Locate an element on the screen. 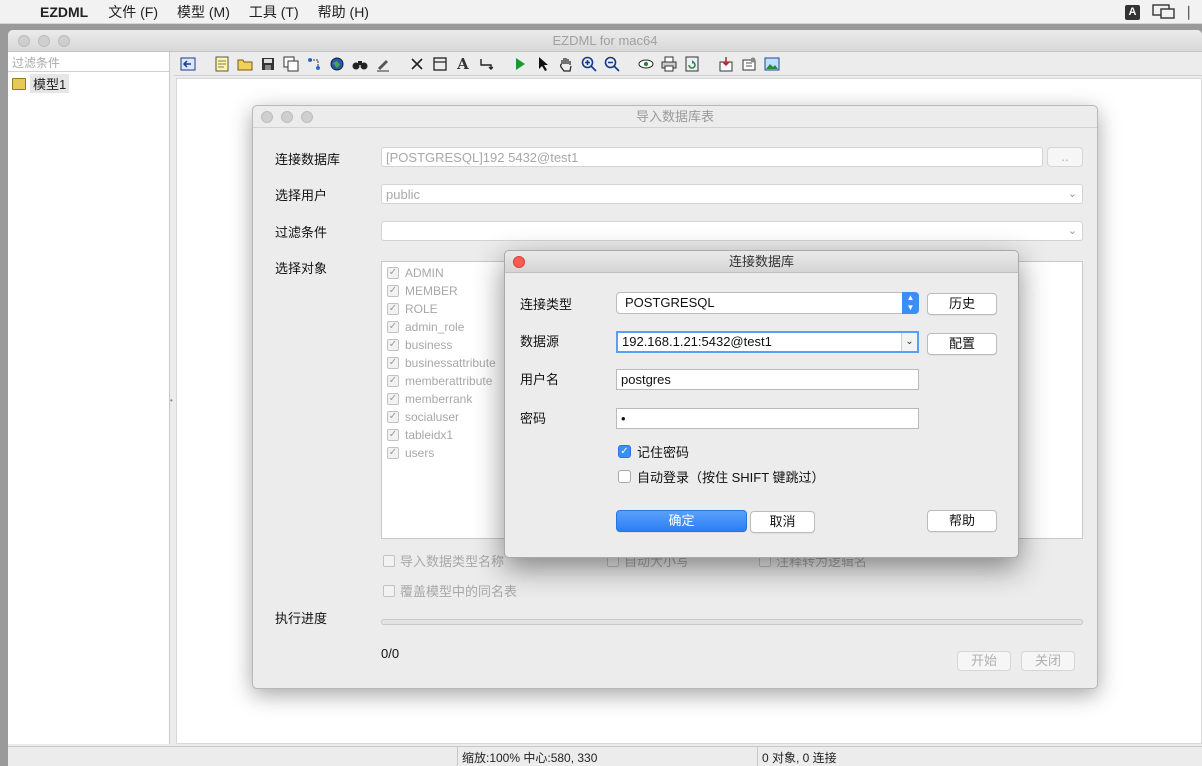  splitter-handle: • is located at coordinates (171, 400).